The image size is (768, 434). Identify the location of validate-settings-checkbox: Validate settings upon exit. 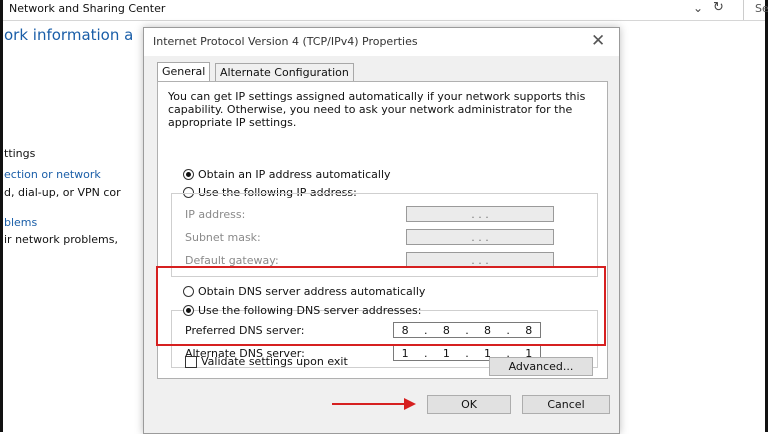
(266, 361).